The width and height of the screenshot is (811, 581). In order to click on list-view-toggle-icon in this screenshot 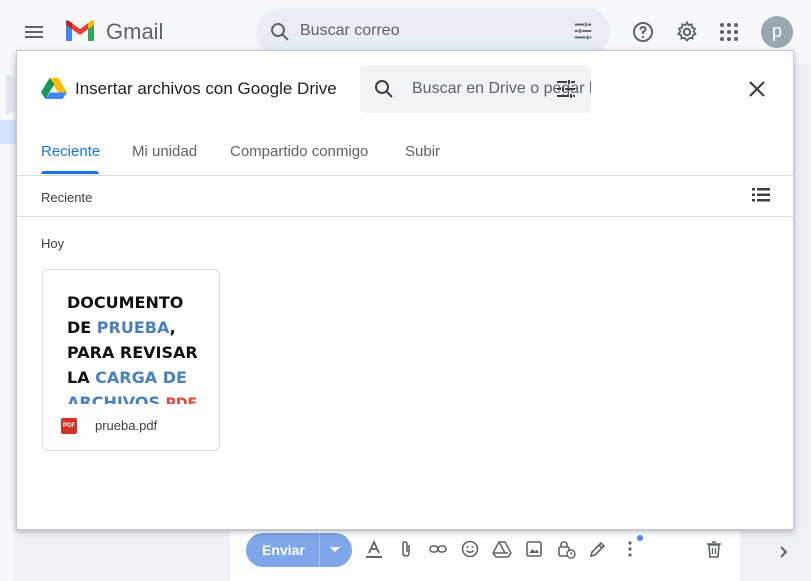, I will do `click(761, 197)`.